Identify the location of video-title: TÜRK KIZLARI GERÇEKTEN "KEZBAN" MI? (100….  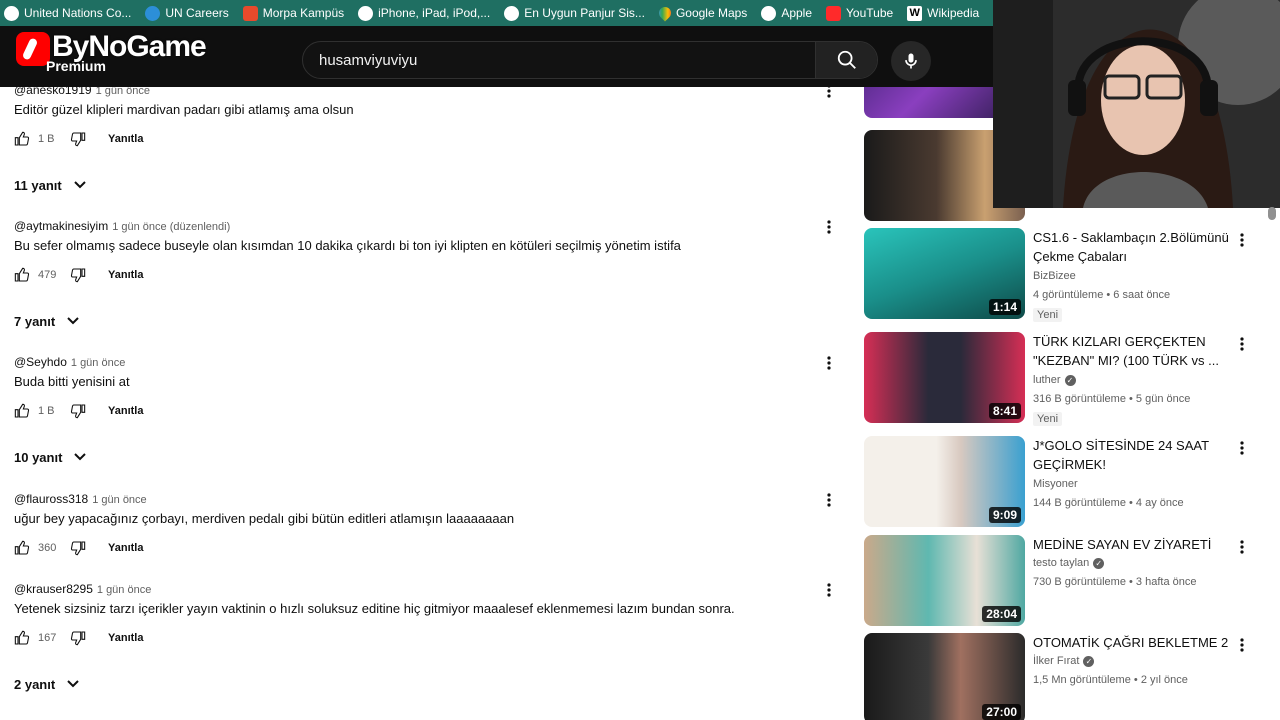
(1131, 351).